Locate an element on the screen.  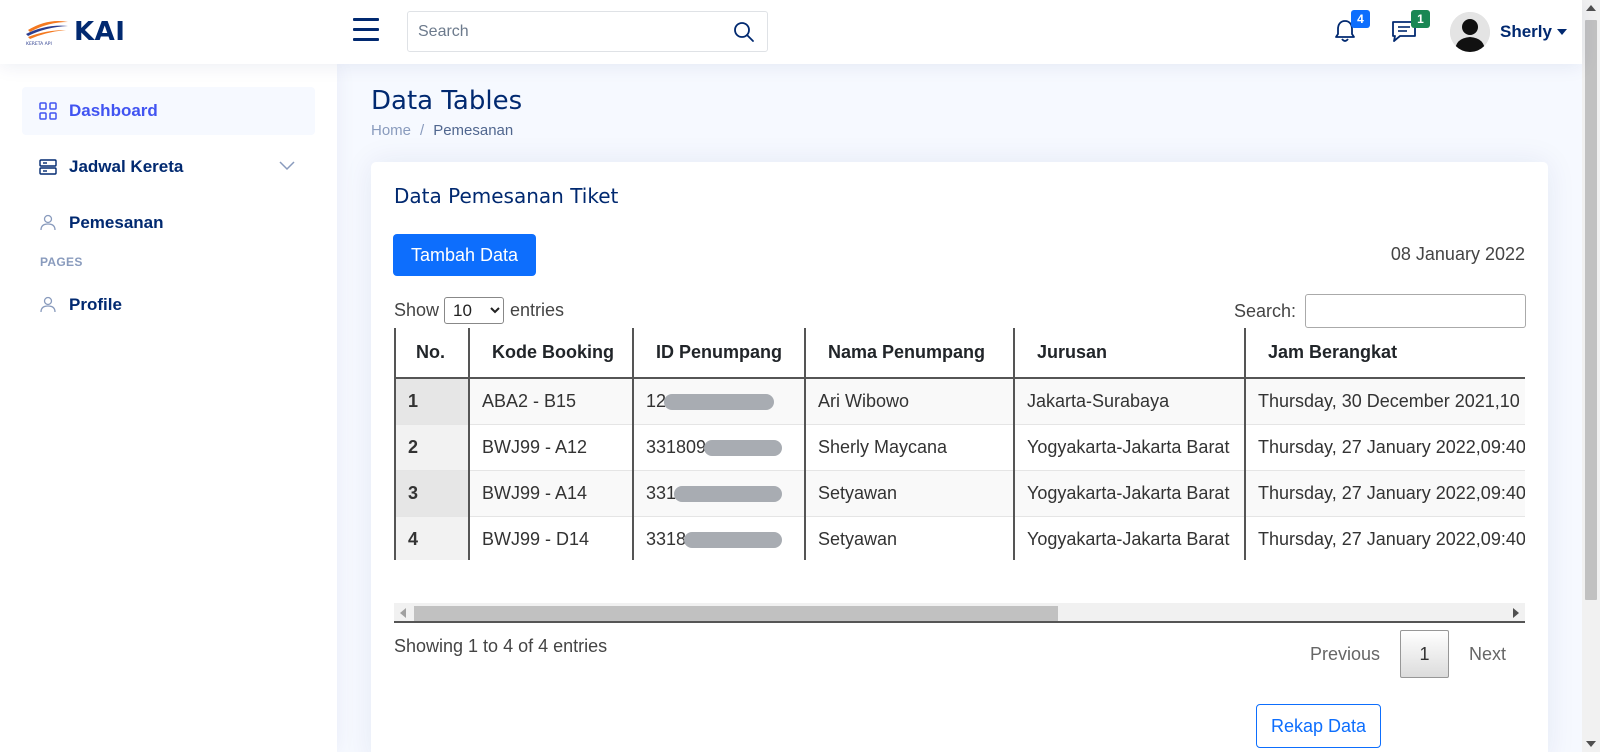
cell-no: 2 is located at coordinates (431, 446).